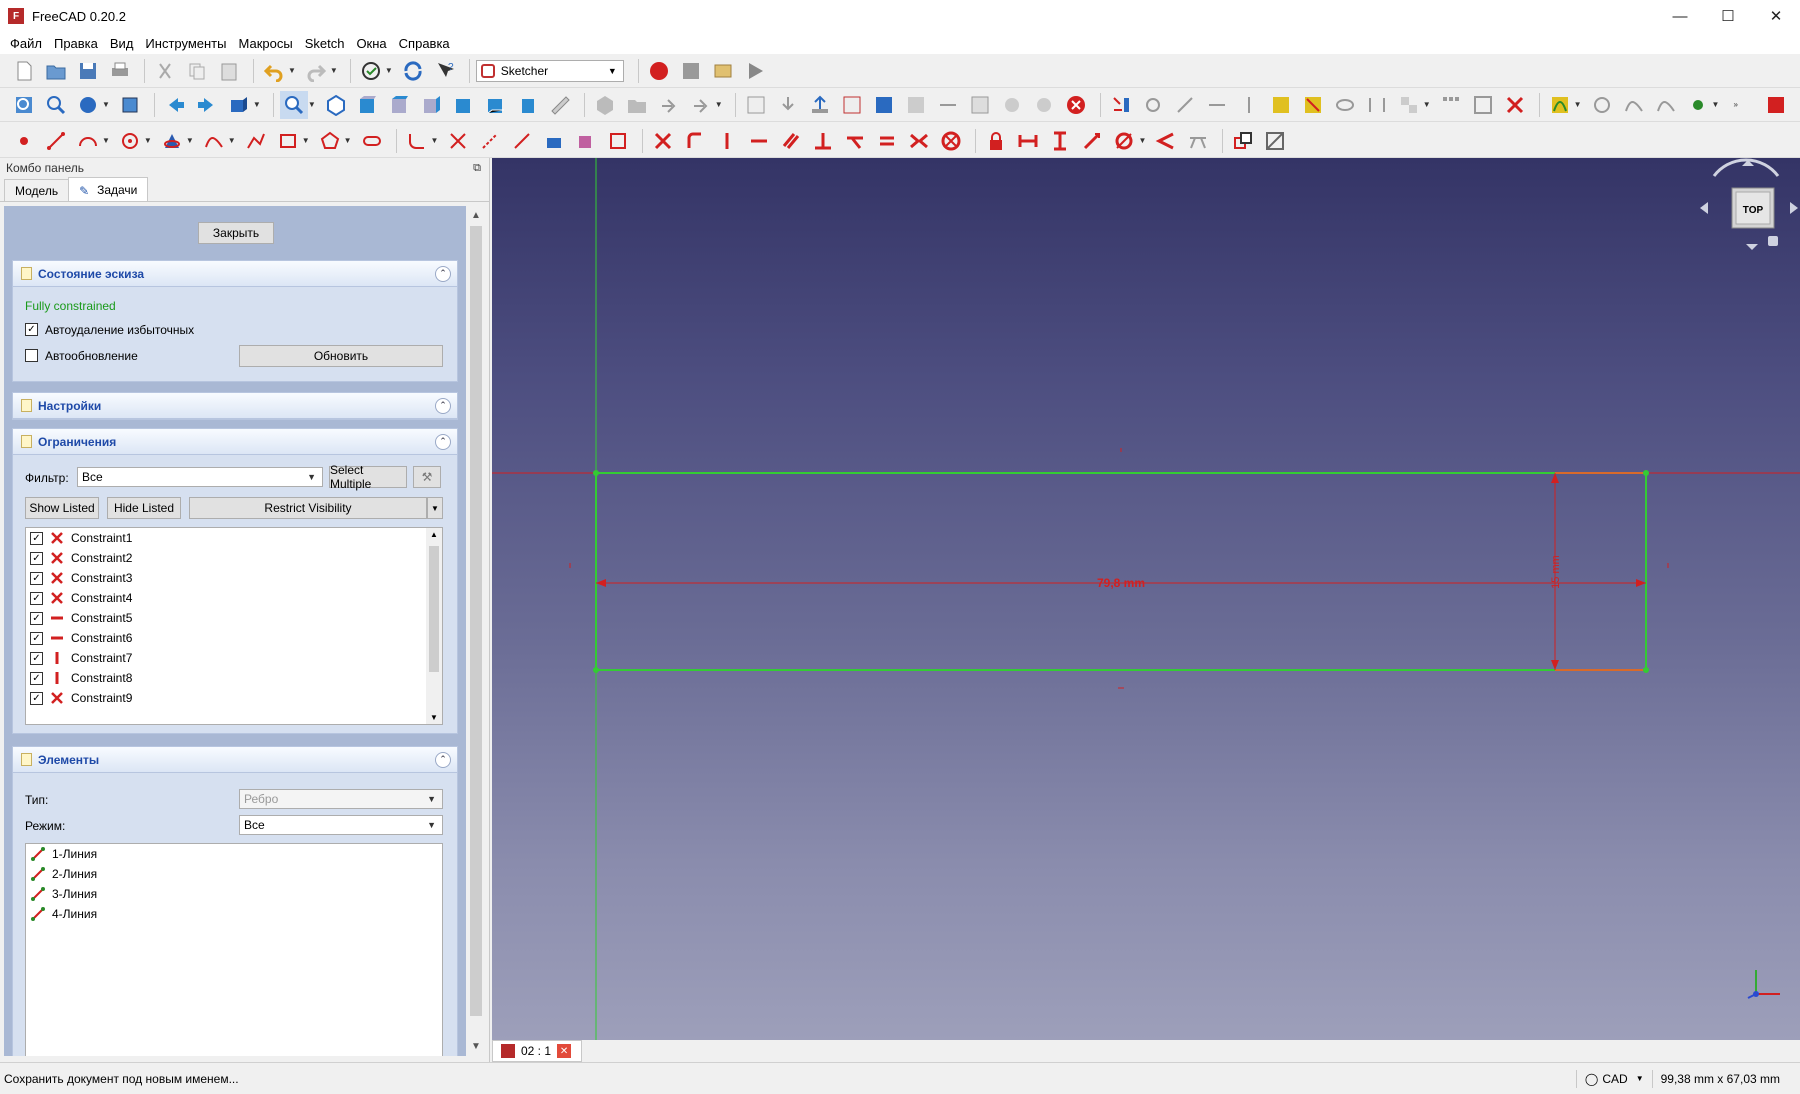  I want to click on tab-tasks: ✎ Задачи, so click(108, 189).